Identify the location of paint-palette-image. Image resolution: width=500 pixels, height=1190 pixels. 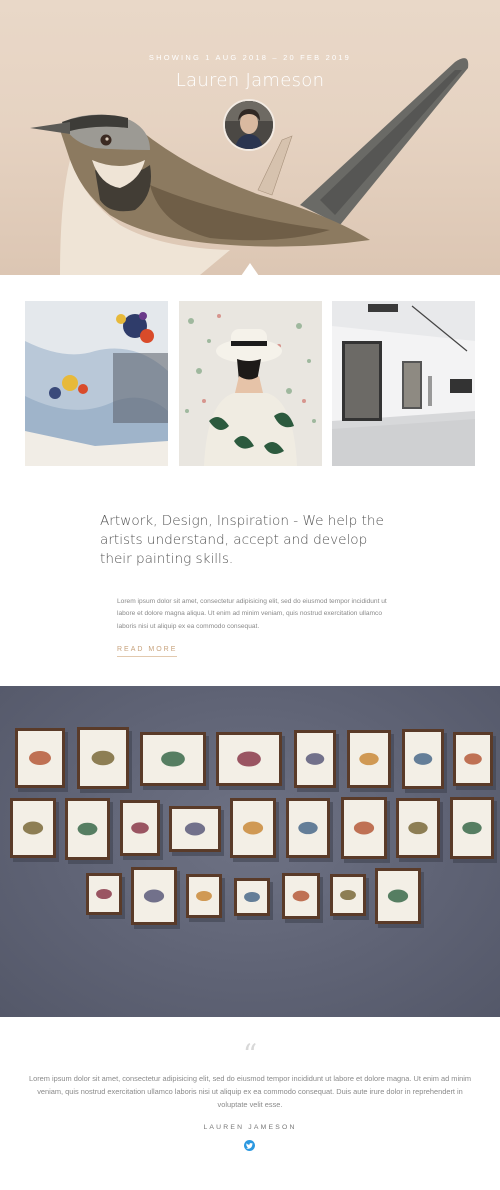
(96, 383).